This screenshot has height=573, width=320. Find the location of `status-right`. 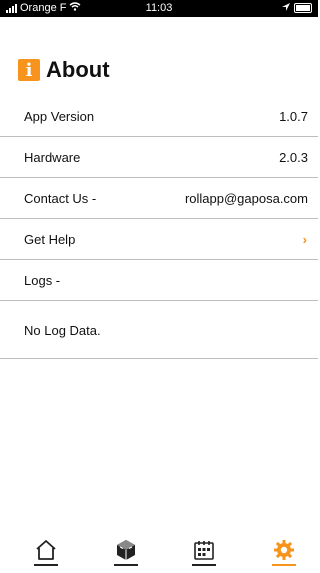

status-right is located at coordinates (297, 8).